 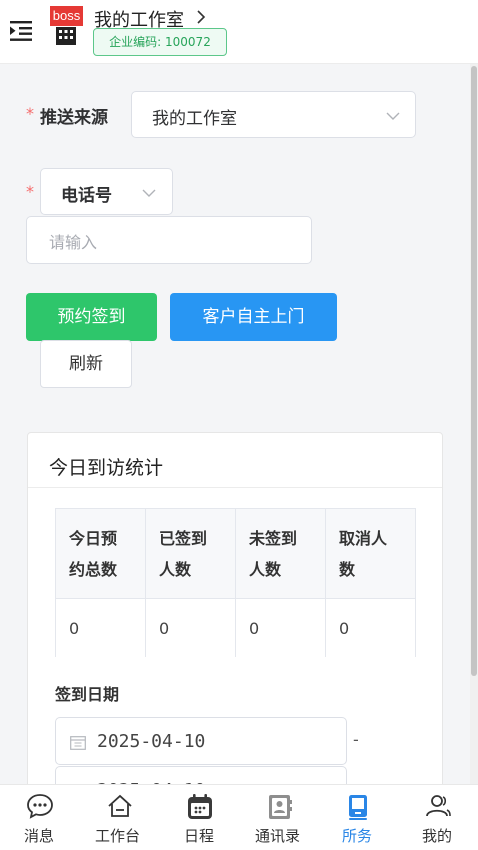 What do you see at coordinates (273, 114) in the screenshot?
I see `source-select: 我的工作室` at bounding box center [273, 114].